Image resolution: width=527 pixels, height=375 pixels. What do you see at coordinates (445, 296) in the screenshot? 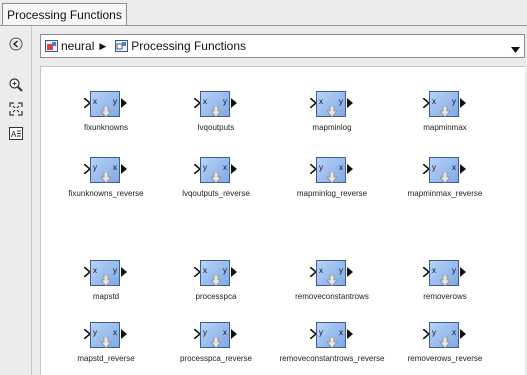
I see `block-name-label: removerows` at bounding box center [445, 296].